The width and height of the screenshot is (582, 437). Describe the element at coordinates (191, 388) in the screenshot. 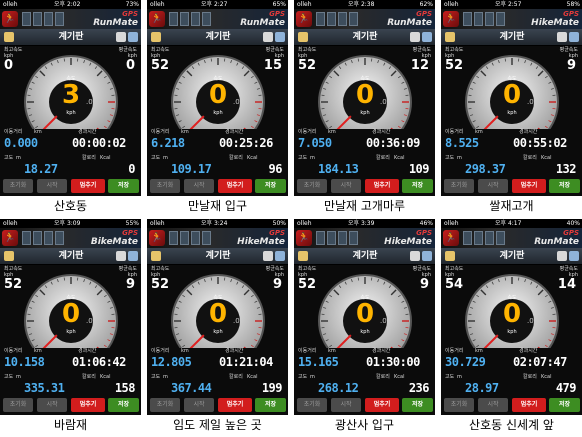

I see `altitude-value: 367.44` at that location.